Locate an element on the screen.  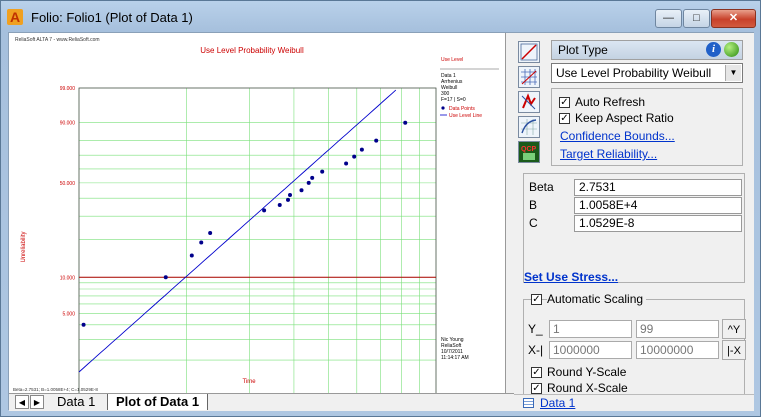
y-max-input: 99 is located at coordinates (677, 329).